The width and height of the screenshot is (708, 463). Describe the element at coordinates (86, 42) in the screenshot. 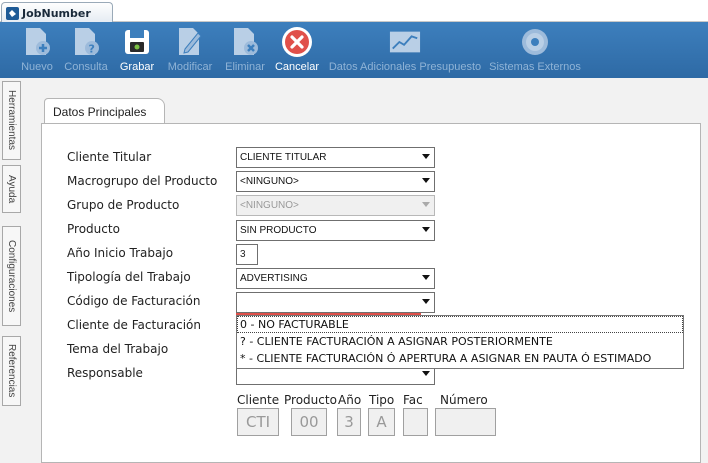

I see `query-document-icon: ?` at that location.